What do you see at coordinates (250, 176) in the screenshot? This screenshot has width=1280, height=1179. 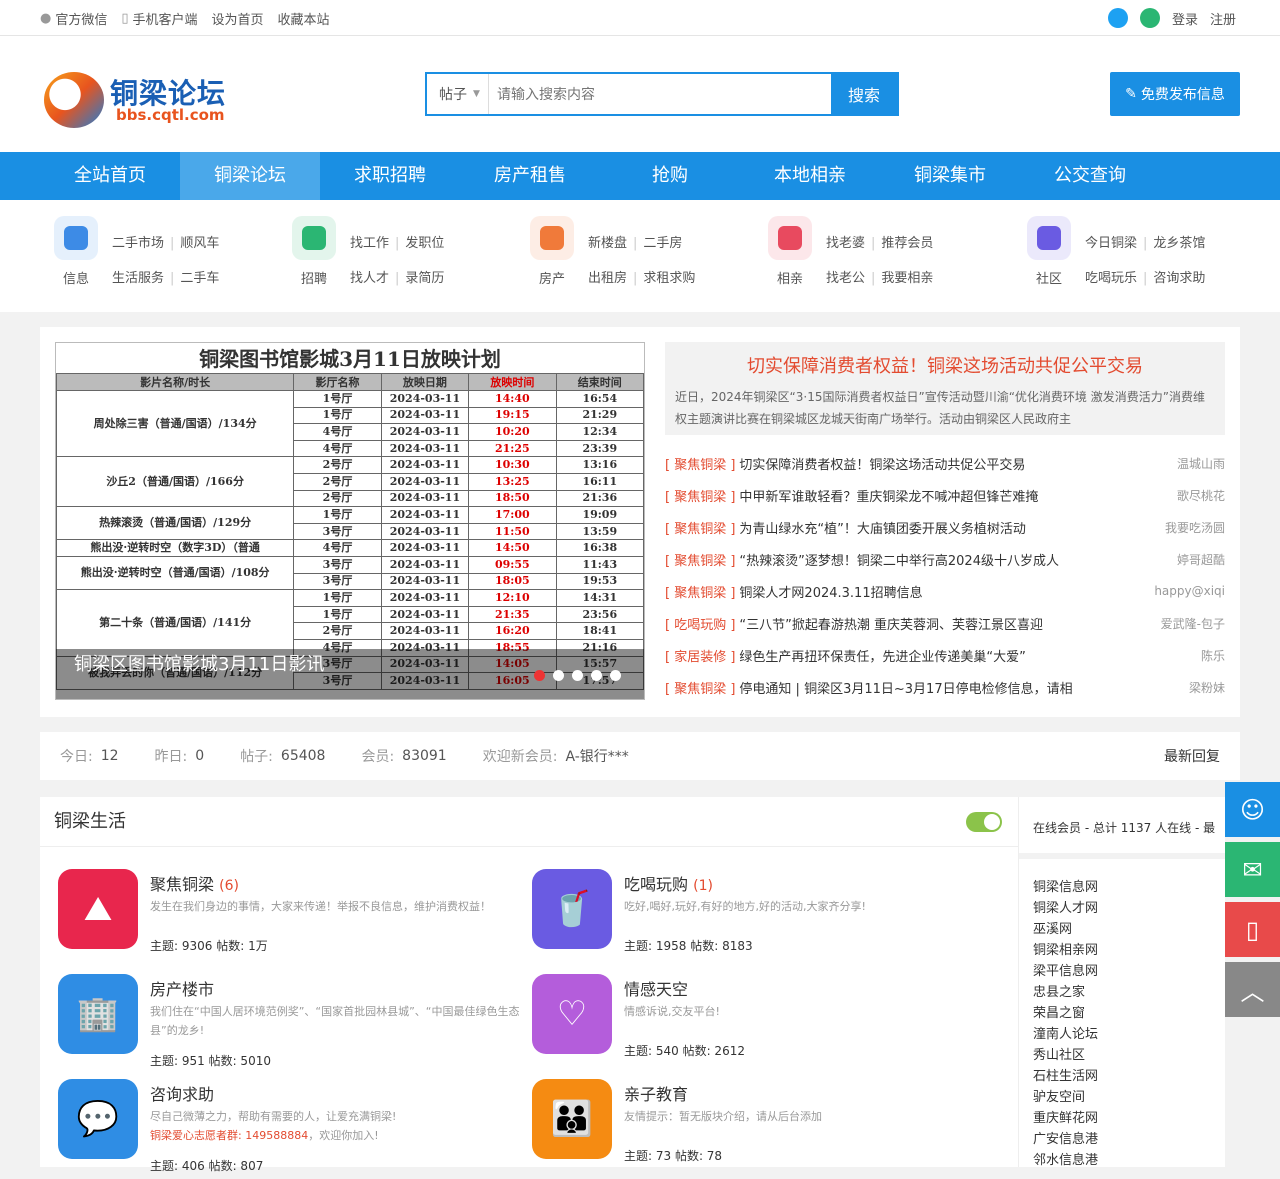 I see `nav-forum: 铜梁论坛` at bounding box center [250, 176].